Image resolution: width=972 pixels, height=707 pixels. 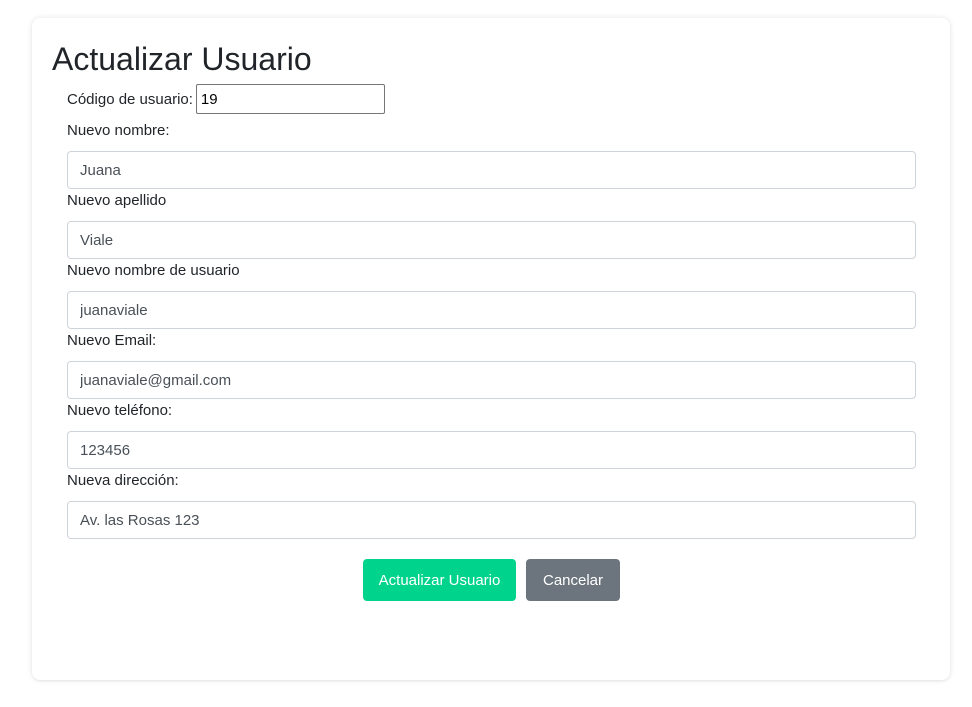 I want to click on user-code-input, so click(x=290, y=99).